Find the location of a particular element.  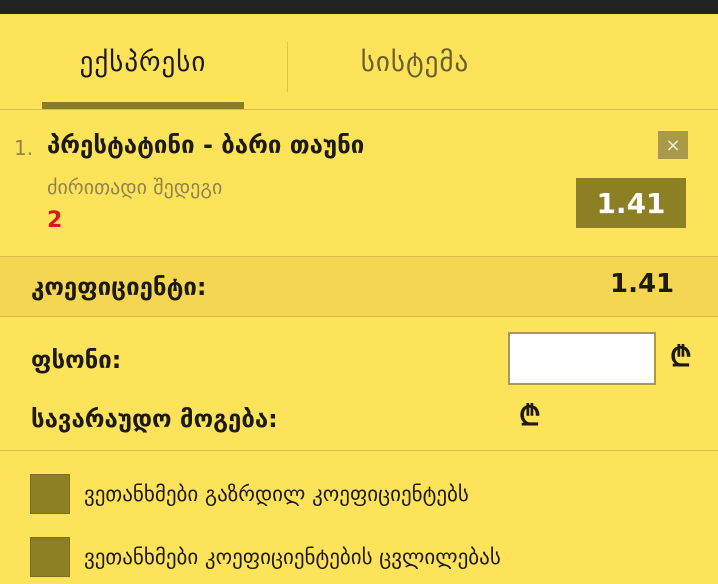

total-coefficient-row: კოეფიციენტი: 1.41 is located at coordinates (359, 286).